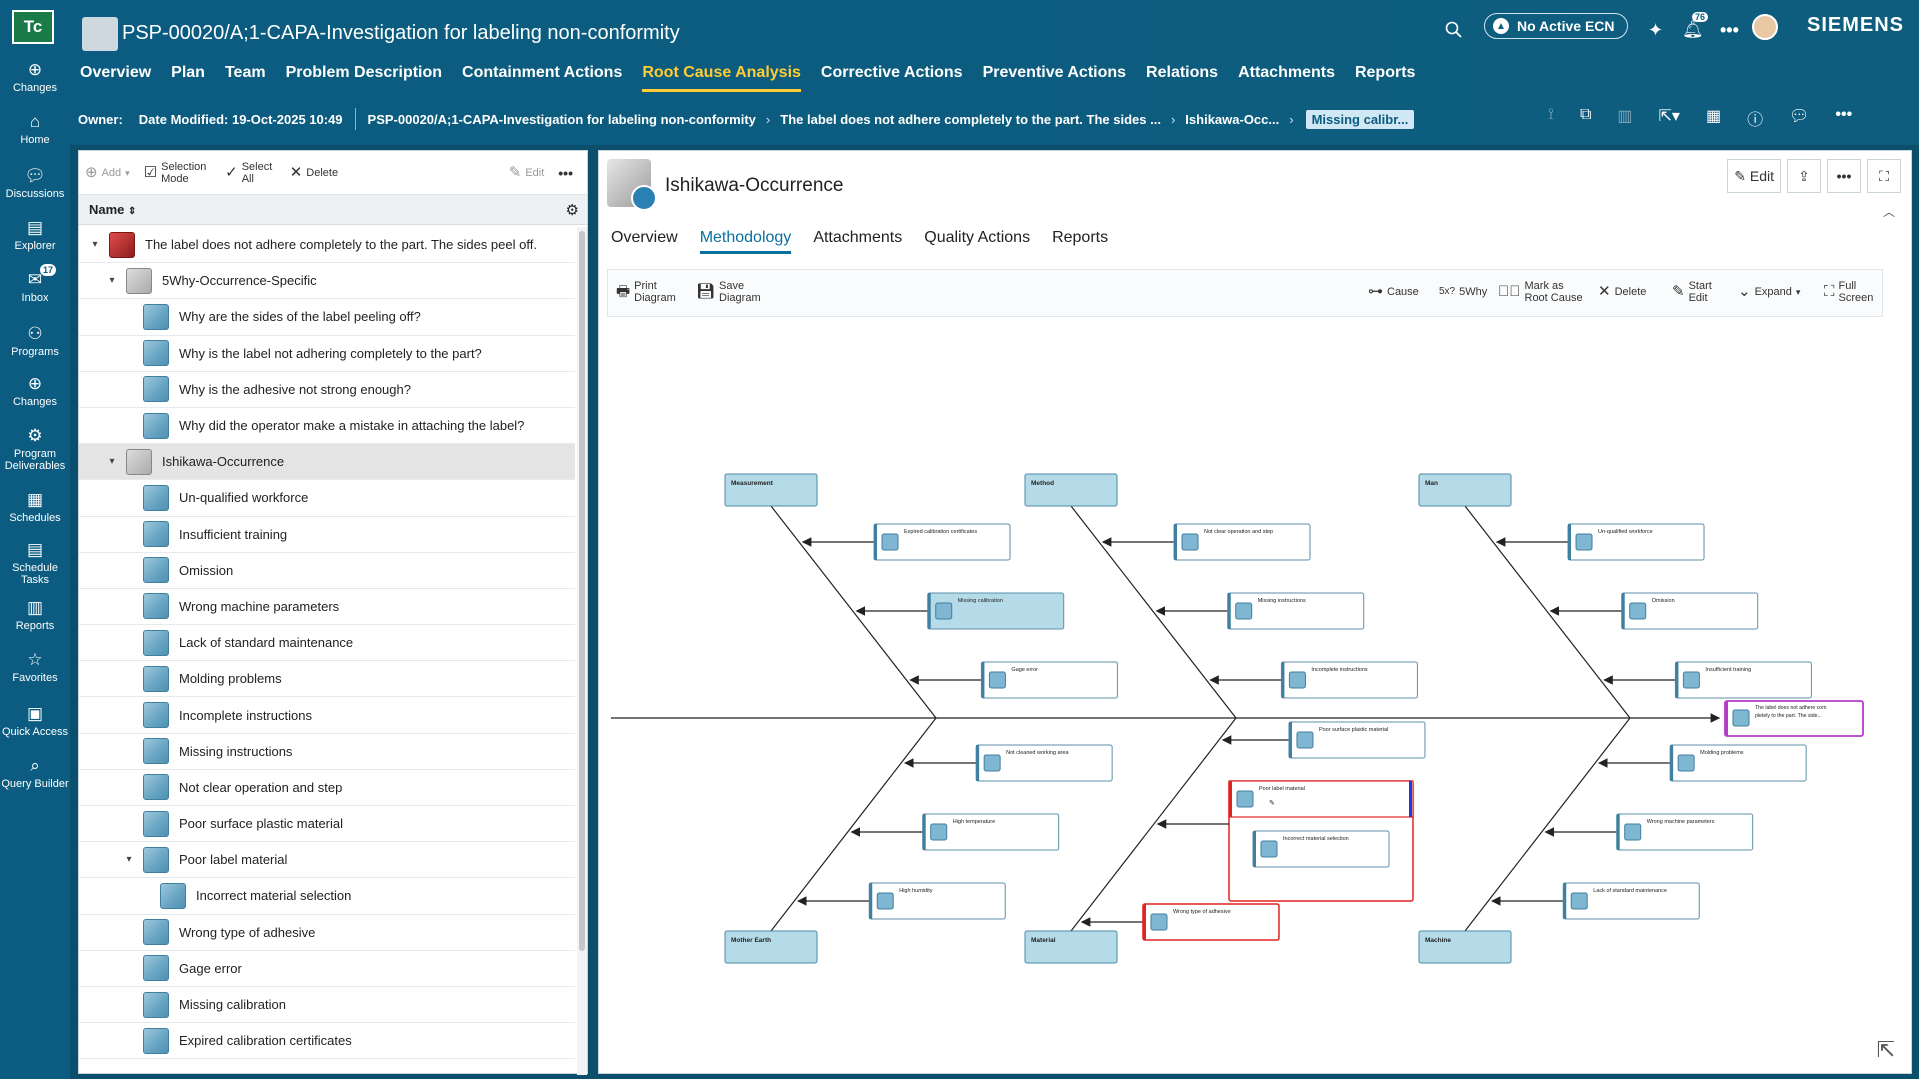  I want to click on panel-tab-overview: Overview, so click(644, 241).